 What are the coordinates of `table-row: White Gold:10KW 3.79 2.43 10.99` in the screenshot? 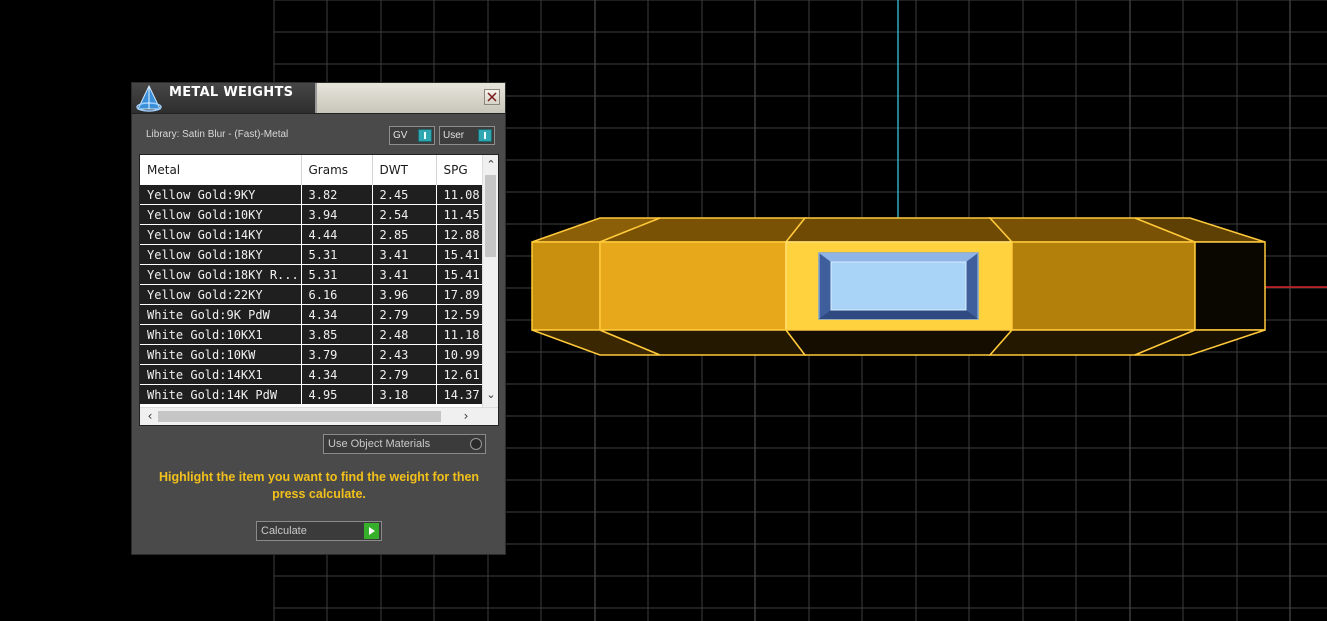 It's located at (311, 354).